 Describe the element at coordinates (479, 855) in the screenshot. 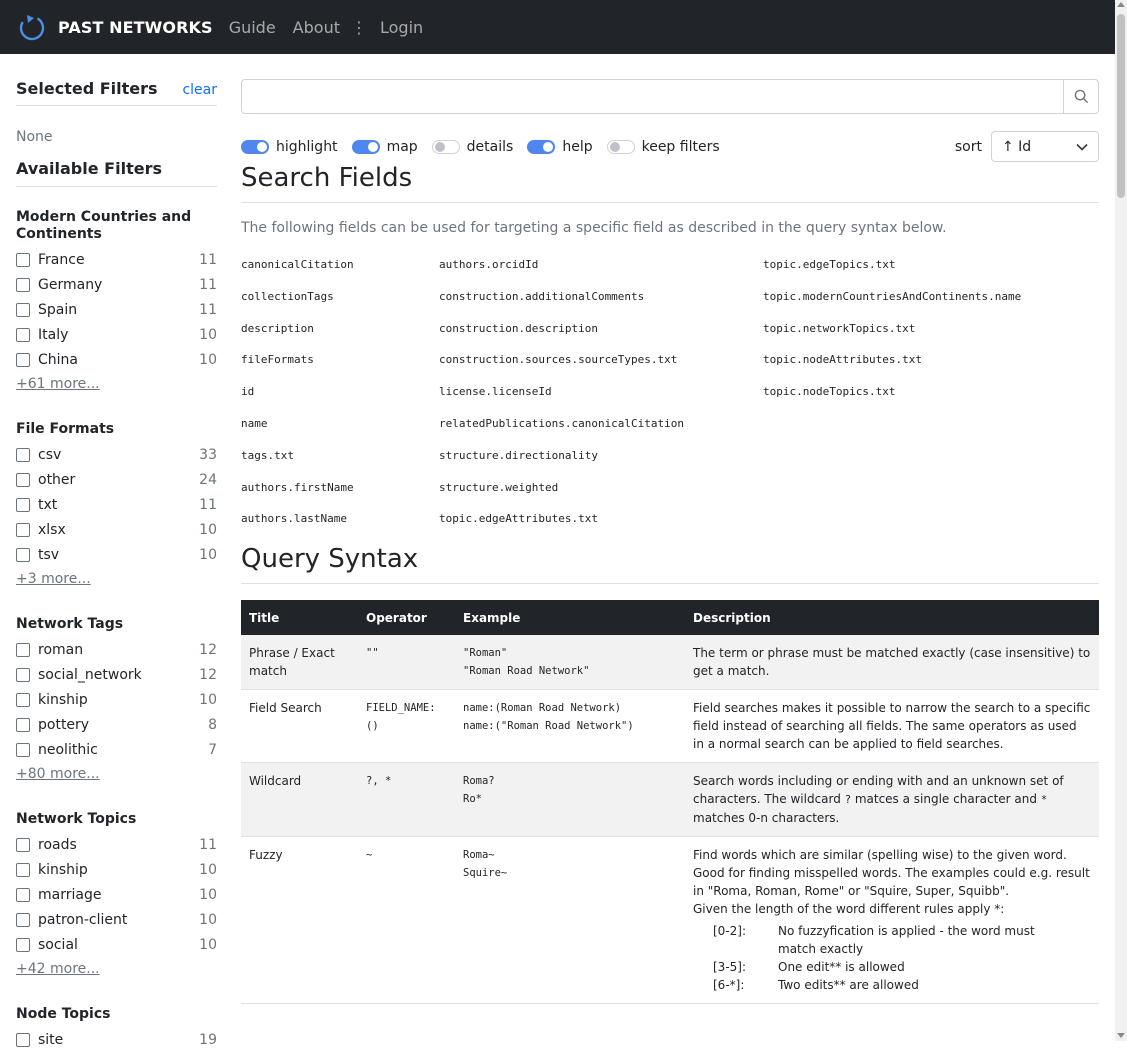

I see `syntax-example-line: Roma~` at that location.